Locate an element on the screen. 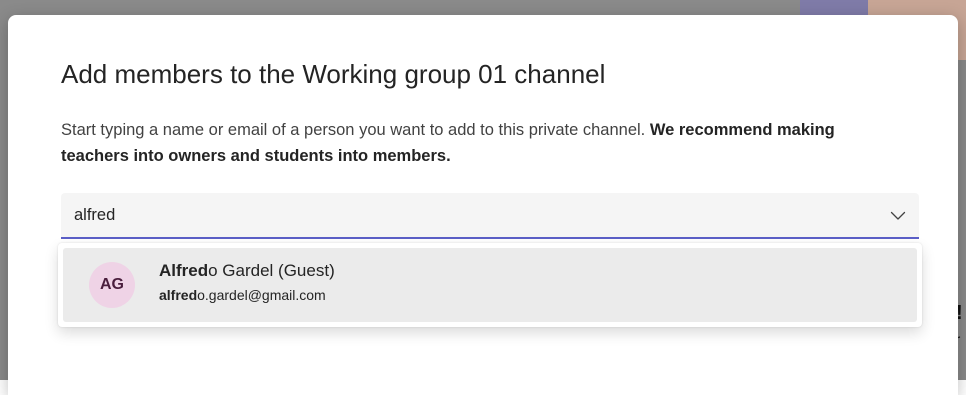 This screenshot has height=395, width=966. email-remainder: o.gardel@gmail.com is located at coordinates (261, 295).